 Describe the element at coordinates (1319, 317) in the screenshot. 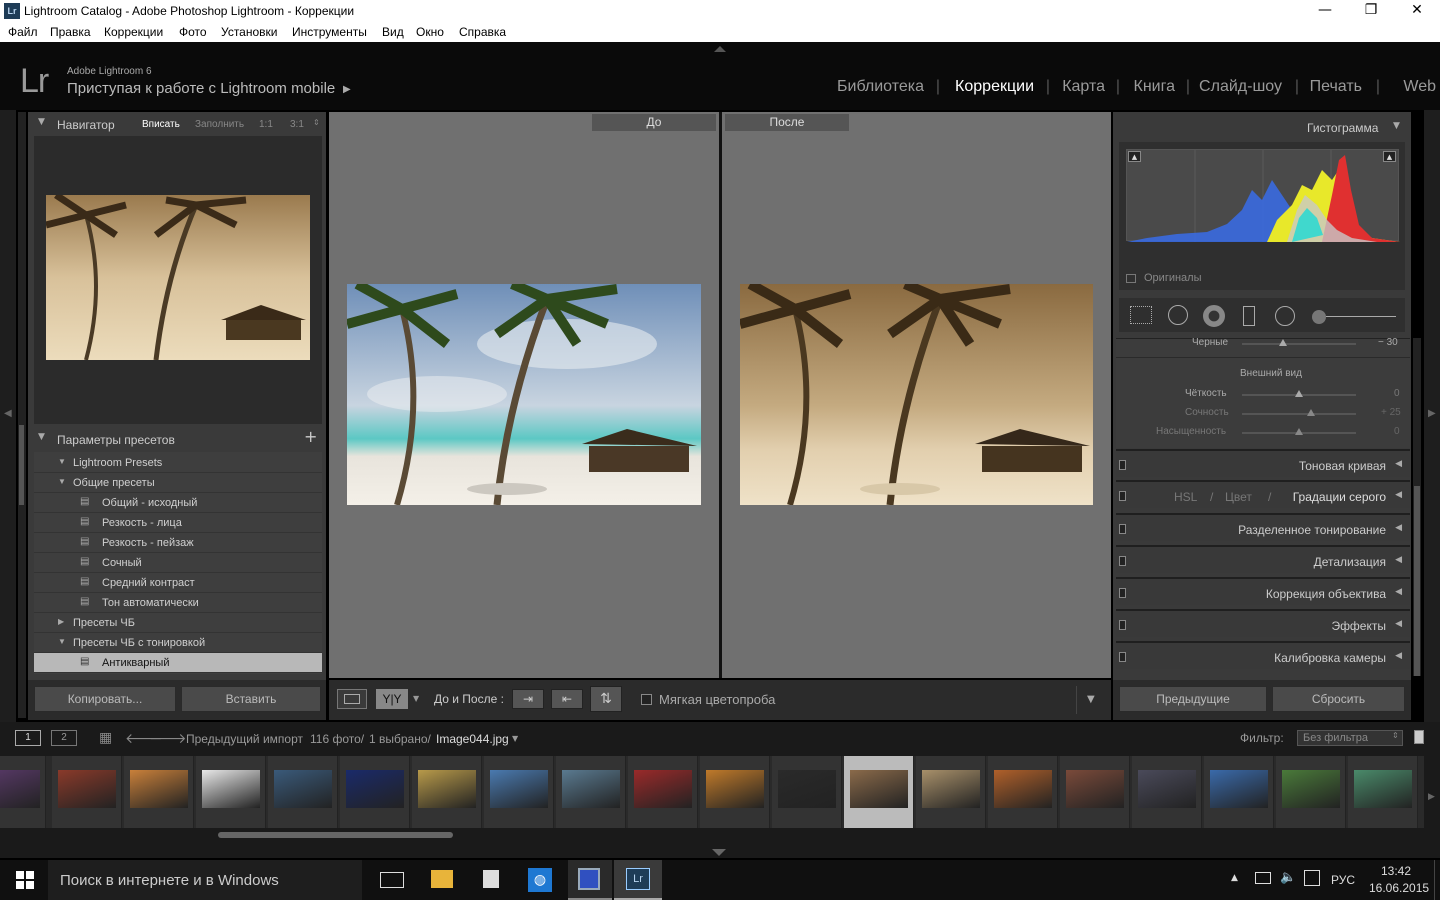

I see `brush-icon` at that location.